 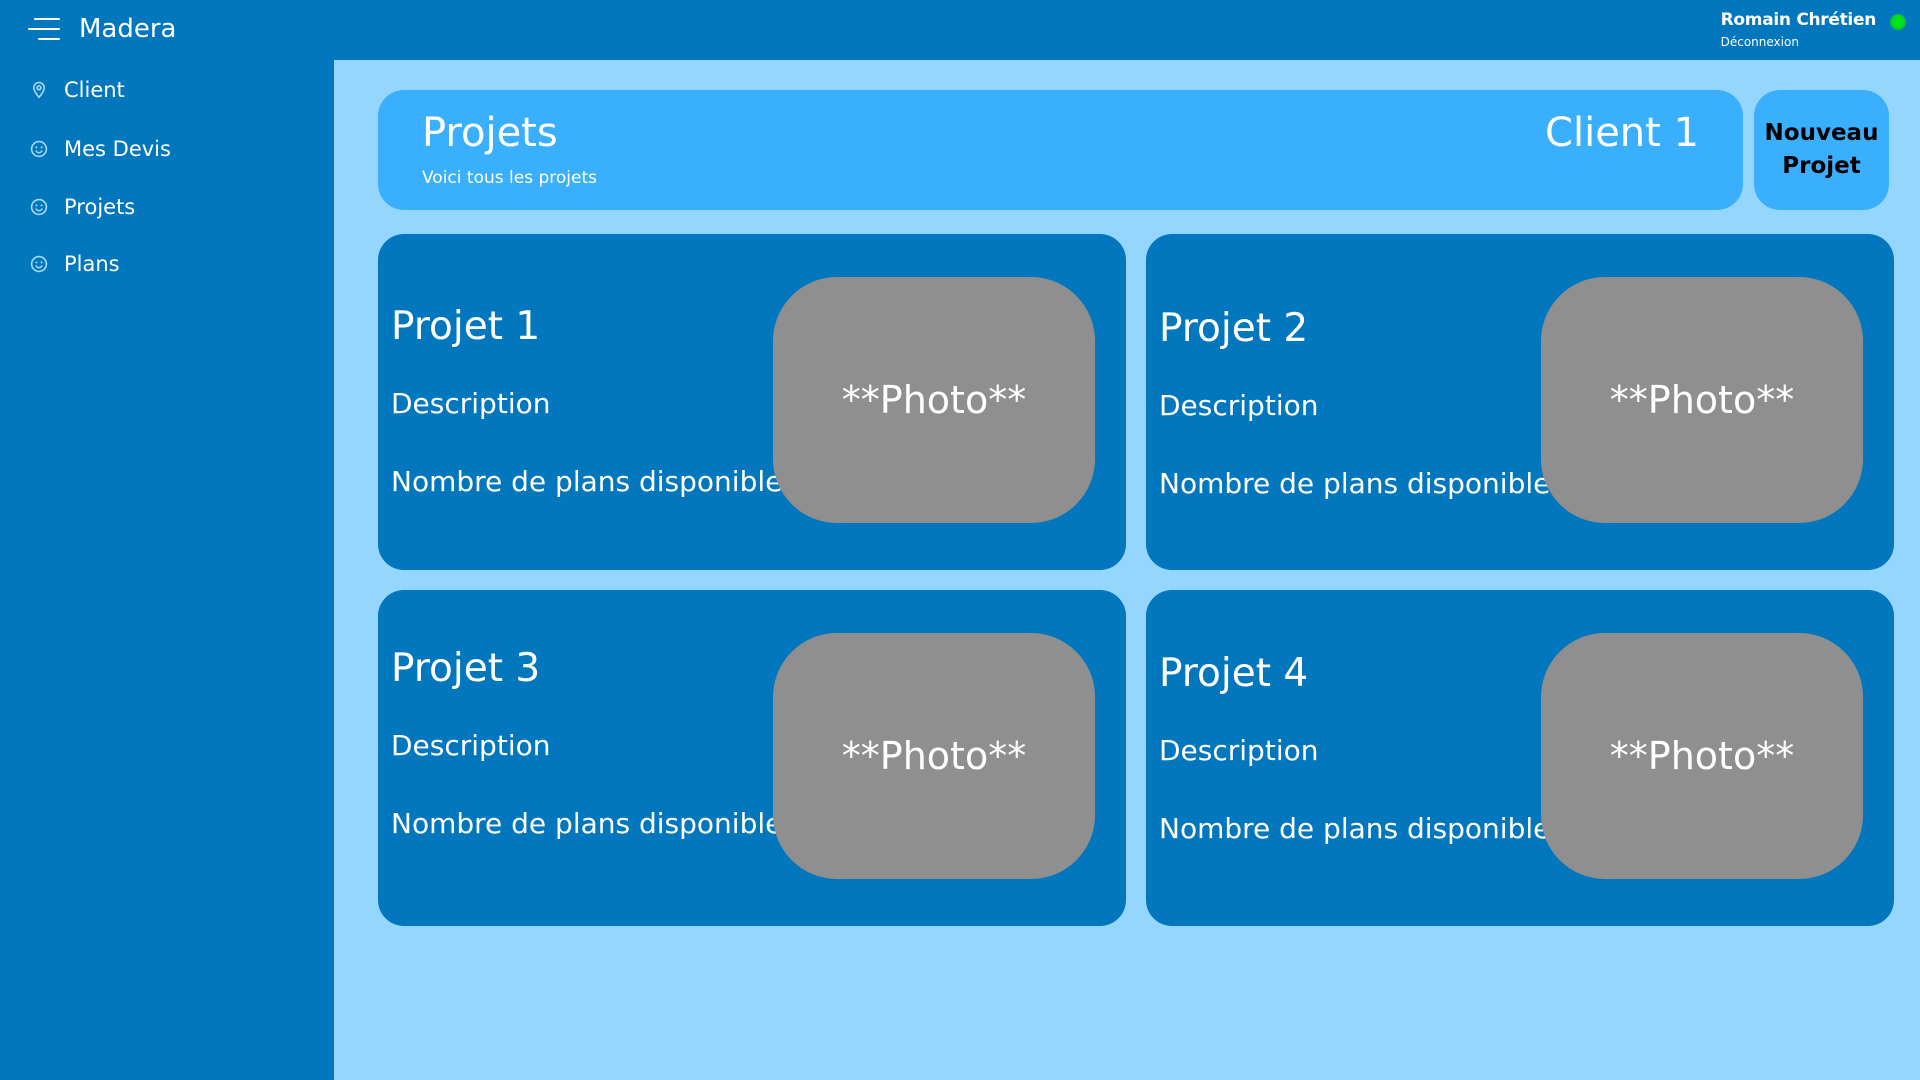 What do you see at coordinates (490, 133) in the screenshot?
I see `page-title: Projets` at bounding box center [490, 133].